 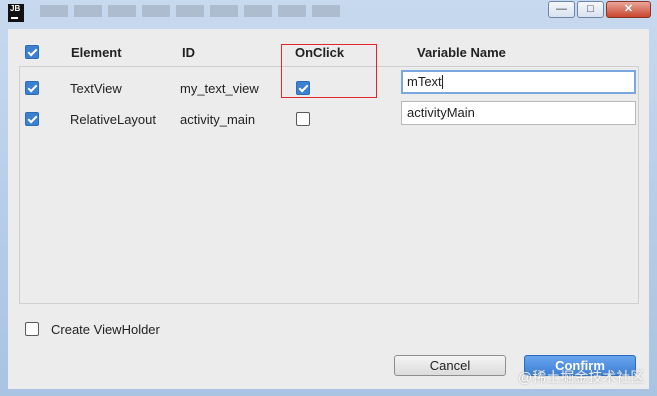 What do you see at coordinates (15, 8) in the screenshot?
I see `app-icon-text: JB` at bounding box center [15, 8].